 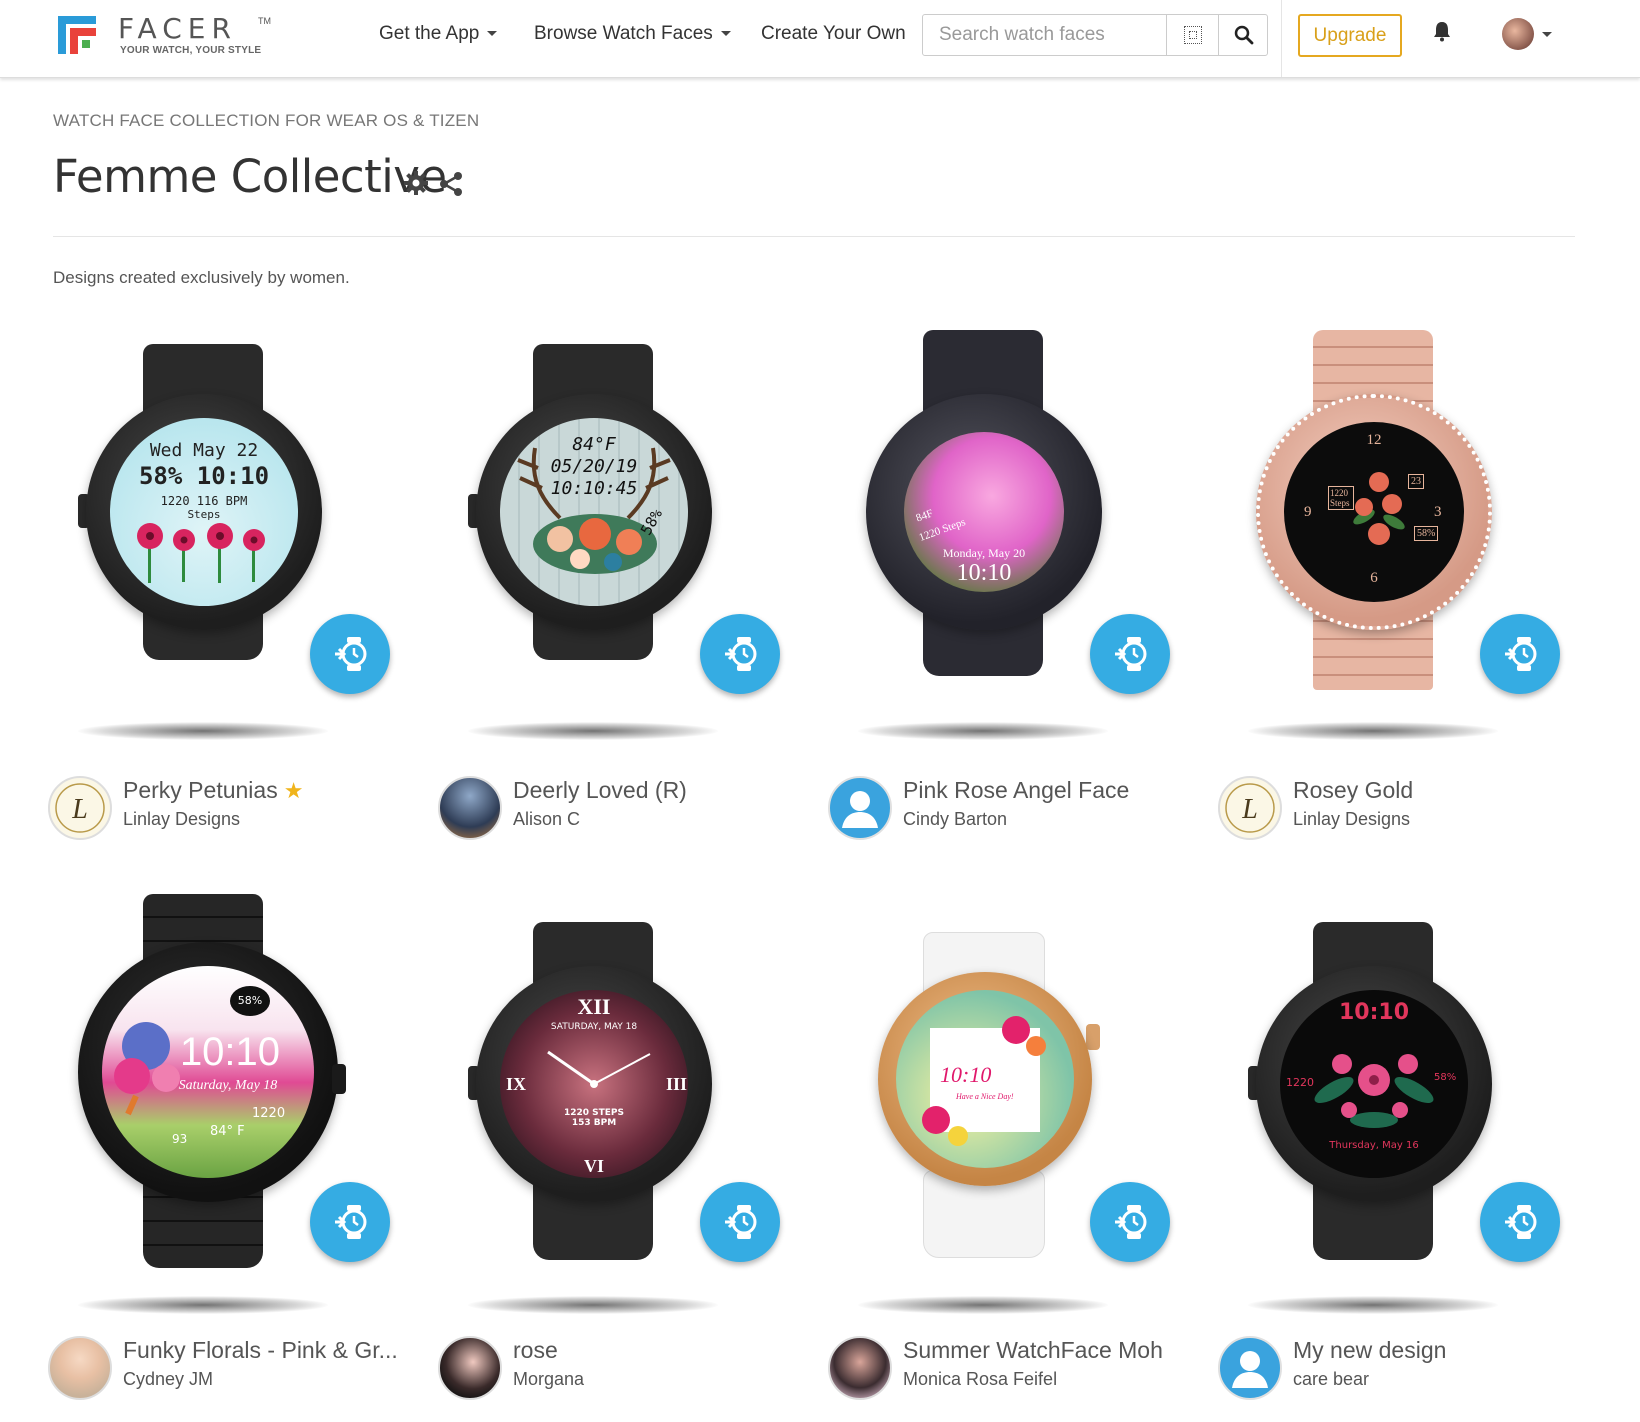 What do you see at coordinates (833, 34) in the screenshot?
I see `nav-create-link: Create Your Own` at bounding box center [833, 34].